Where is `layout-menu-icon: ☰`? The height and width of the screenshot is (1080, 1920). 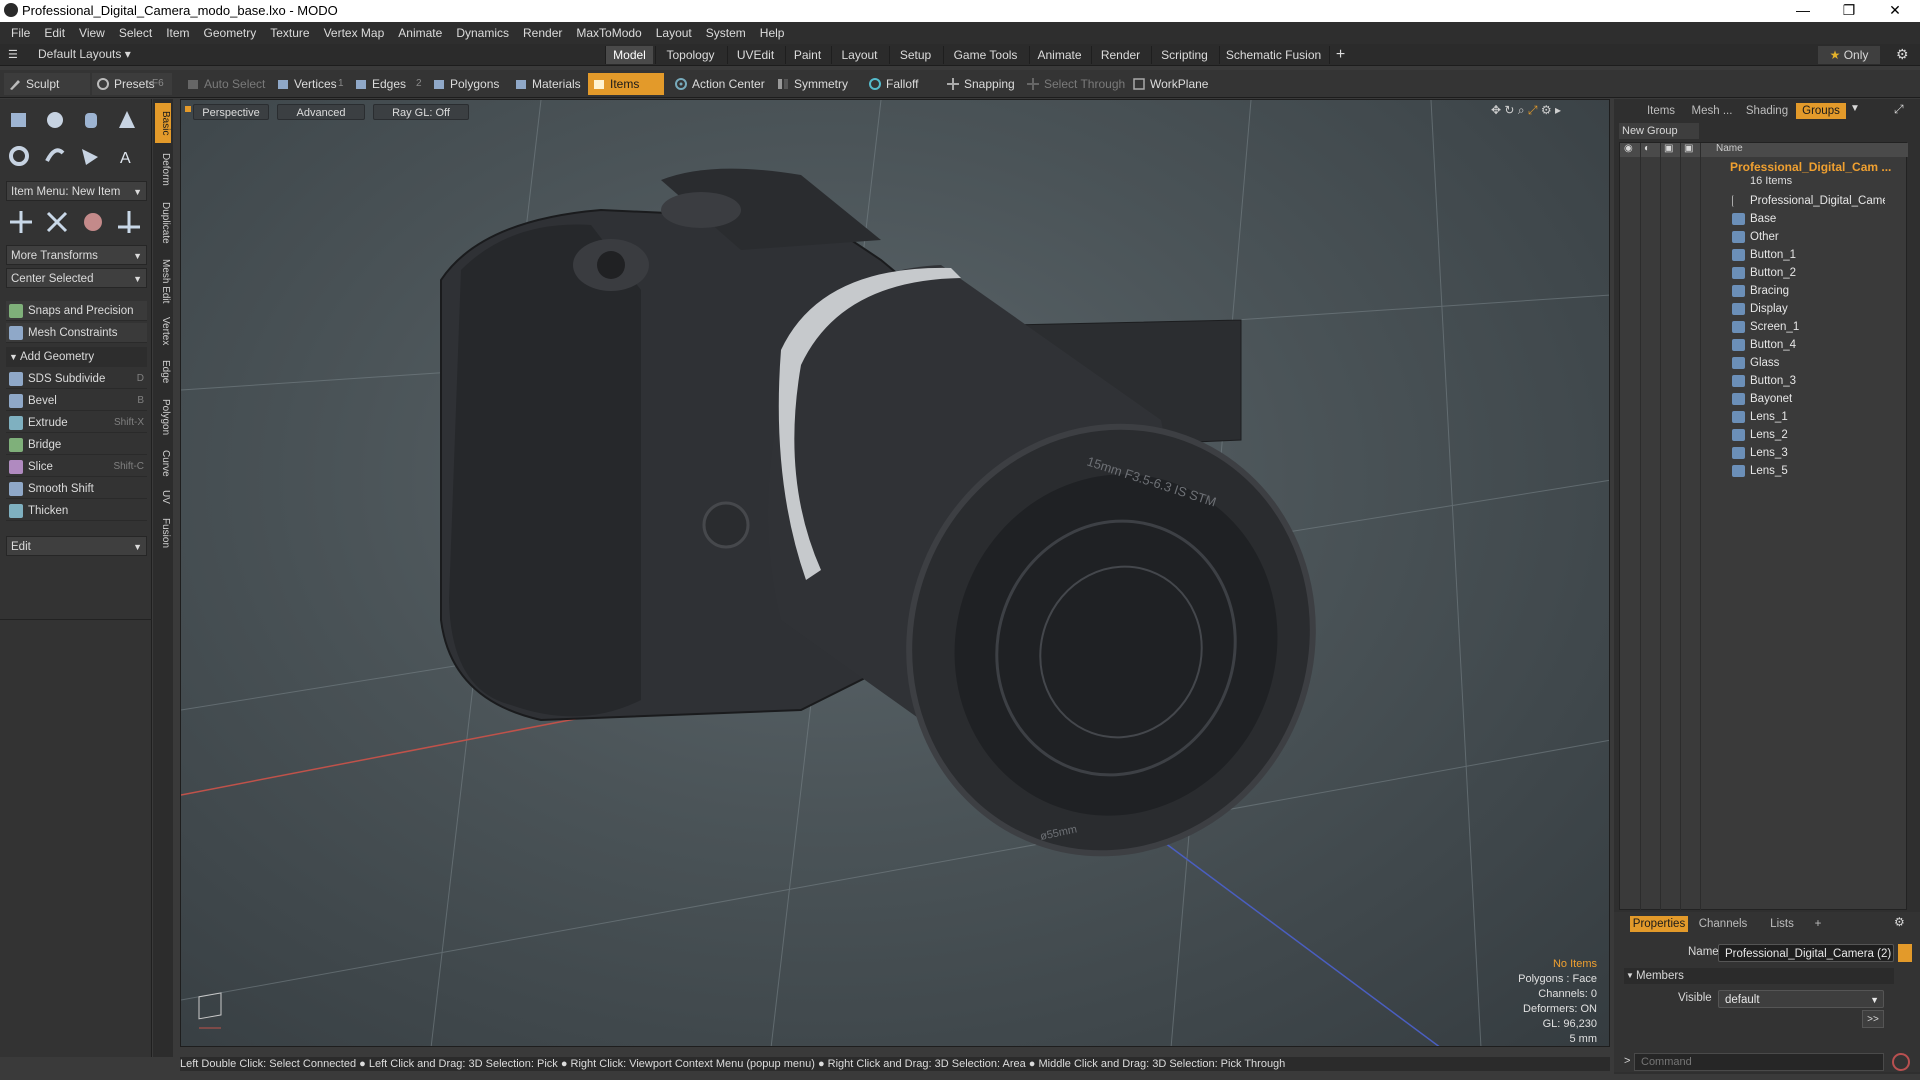 layout-menu-icon: ☰ is located at coordinates (13, 54).